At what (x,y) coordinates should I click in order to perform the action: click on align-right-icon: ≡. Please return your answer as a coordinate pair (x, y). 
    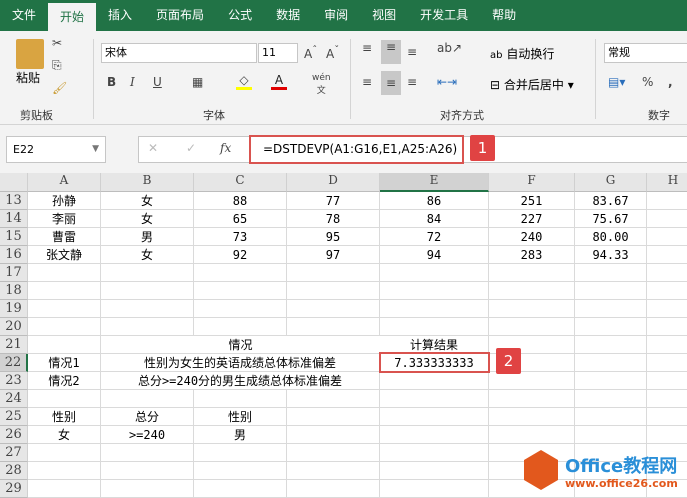
    Looking at the image, I should click on (412, 82).